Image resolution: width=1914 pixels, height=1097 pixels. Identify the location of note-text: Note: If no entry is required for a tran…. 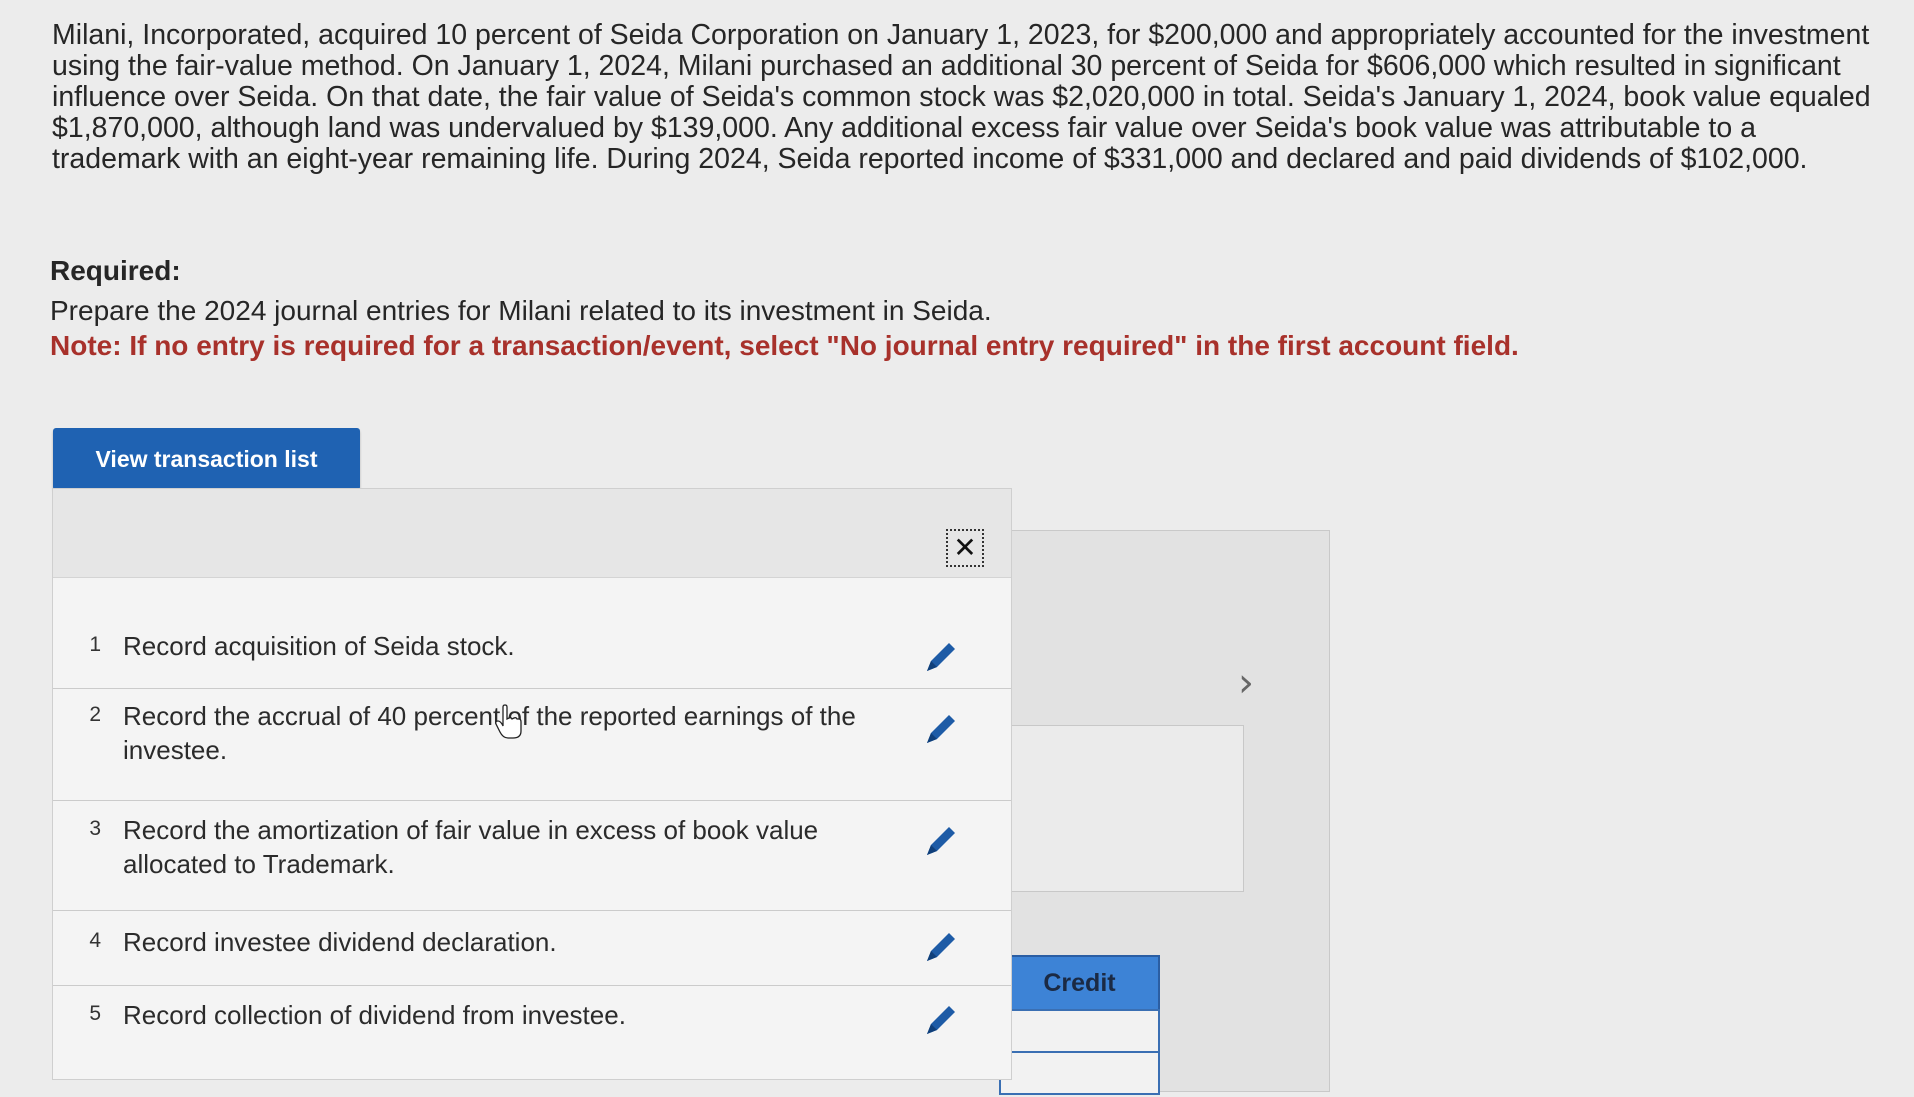
(784, 345).